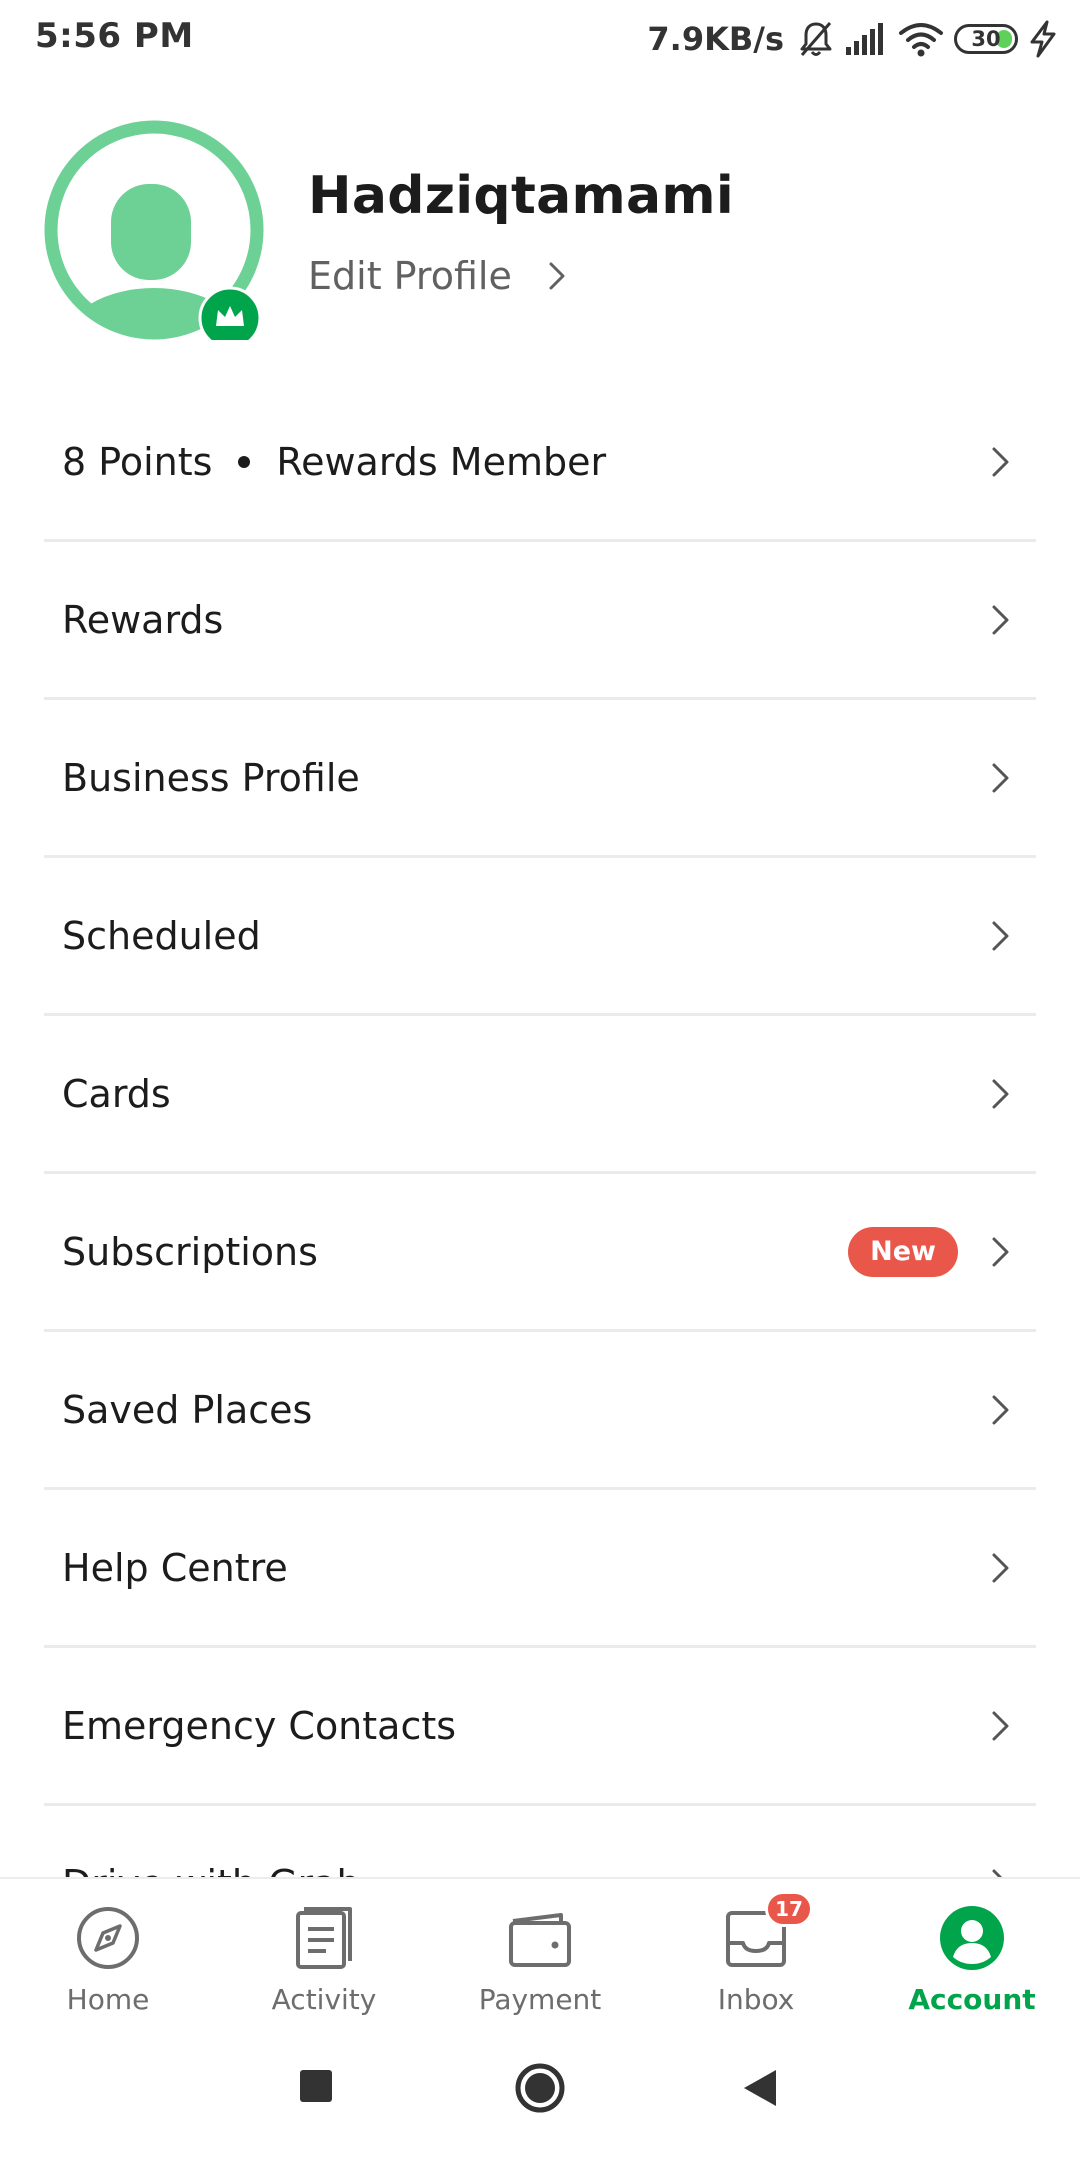  What do you see at coordinates (540, 245) in the screenshot?
I see `profile-header: Hadziqtamami Edit Profile` at bounding box center [540, 245].